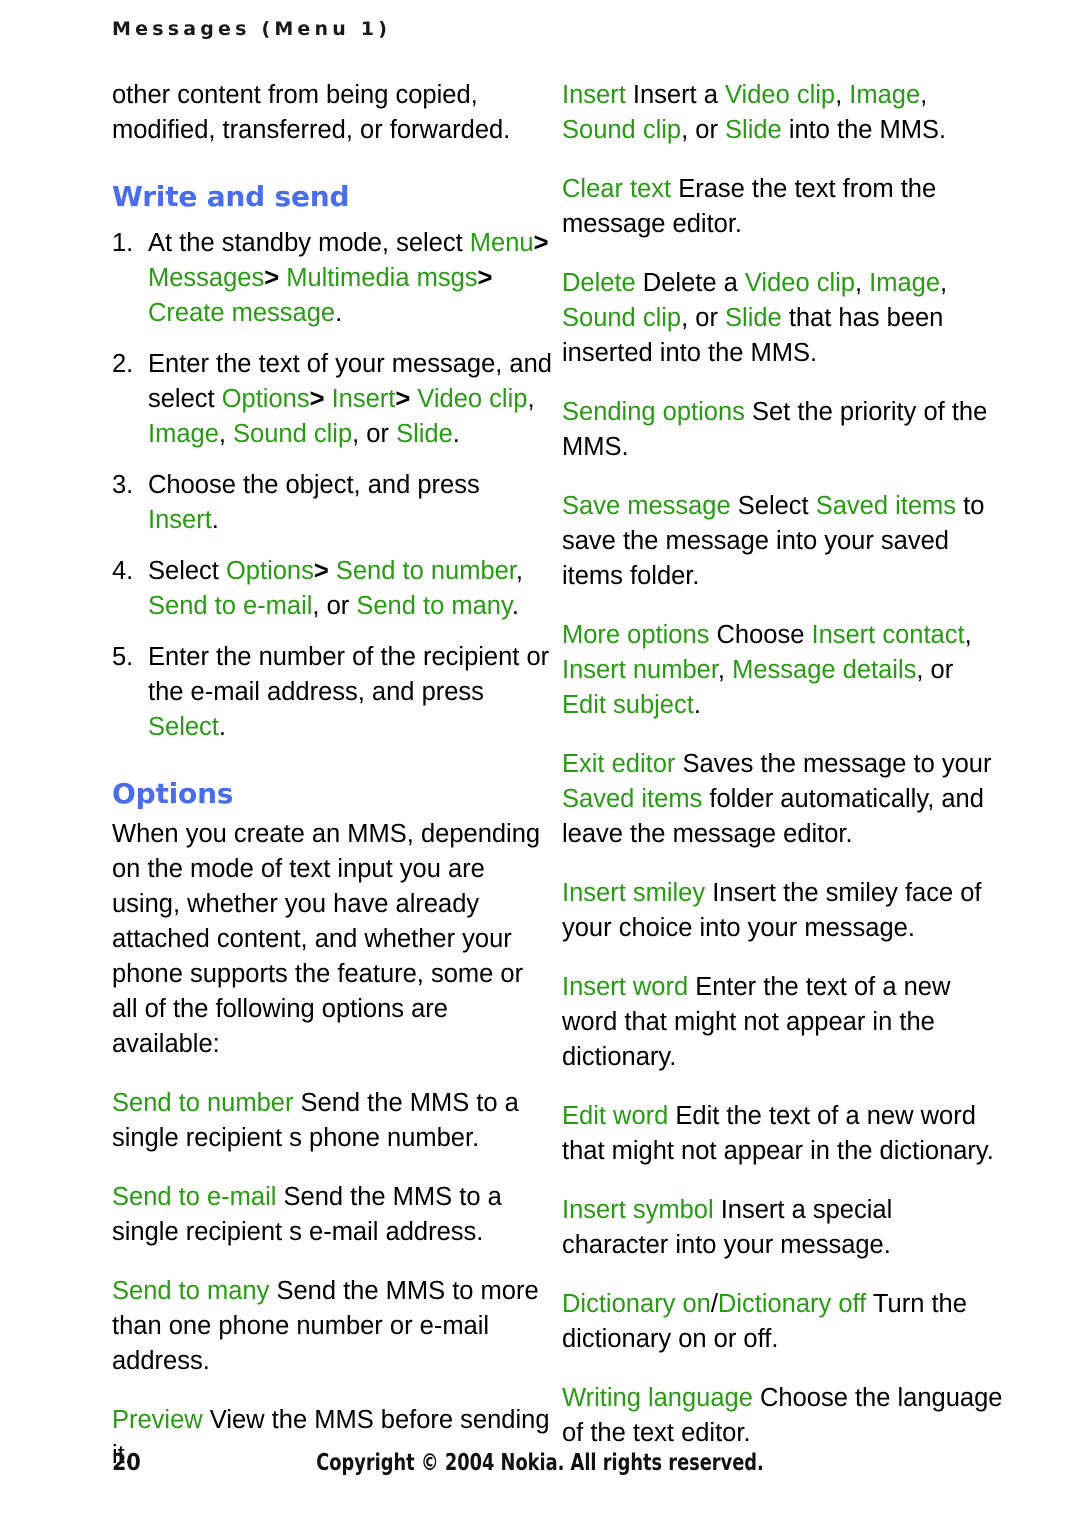 The image size is (1080, 1530). What do you see at coordinates (625, 987) in the screenshot?
I see `ui-term: Insert word` at bounding box center [625, 987].